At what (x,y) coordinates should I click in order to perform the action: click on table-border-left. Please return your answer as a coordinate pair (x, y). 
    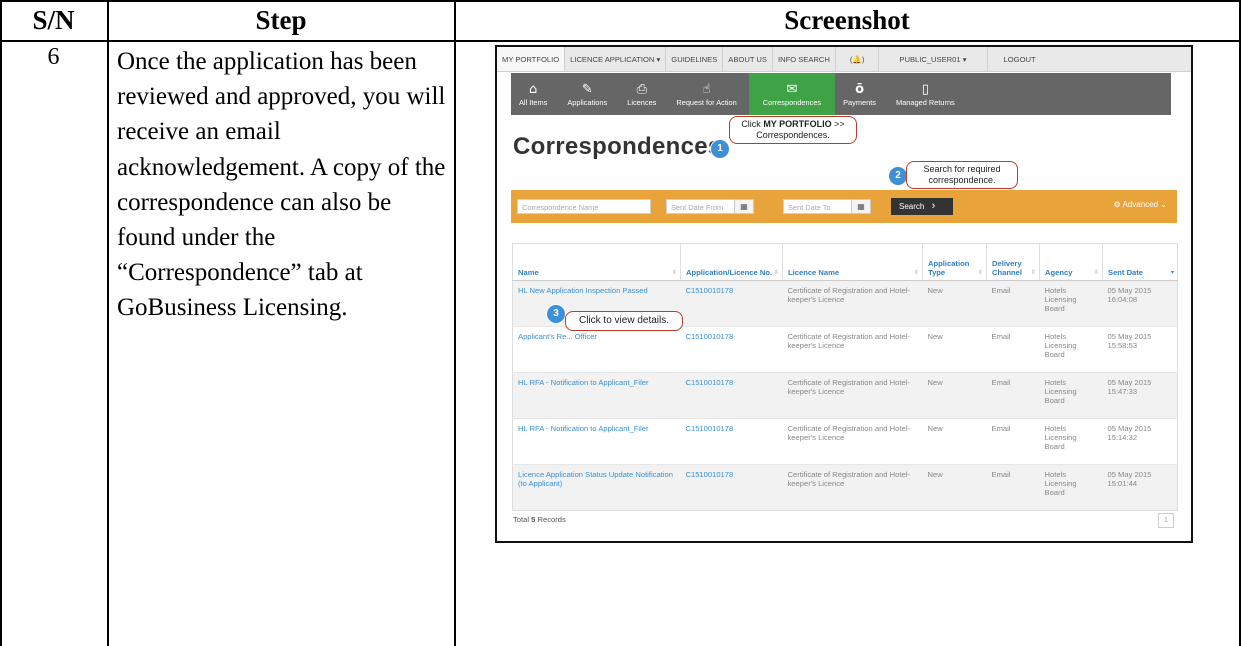
    Looking at the image, I should click on (1, 323).